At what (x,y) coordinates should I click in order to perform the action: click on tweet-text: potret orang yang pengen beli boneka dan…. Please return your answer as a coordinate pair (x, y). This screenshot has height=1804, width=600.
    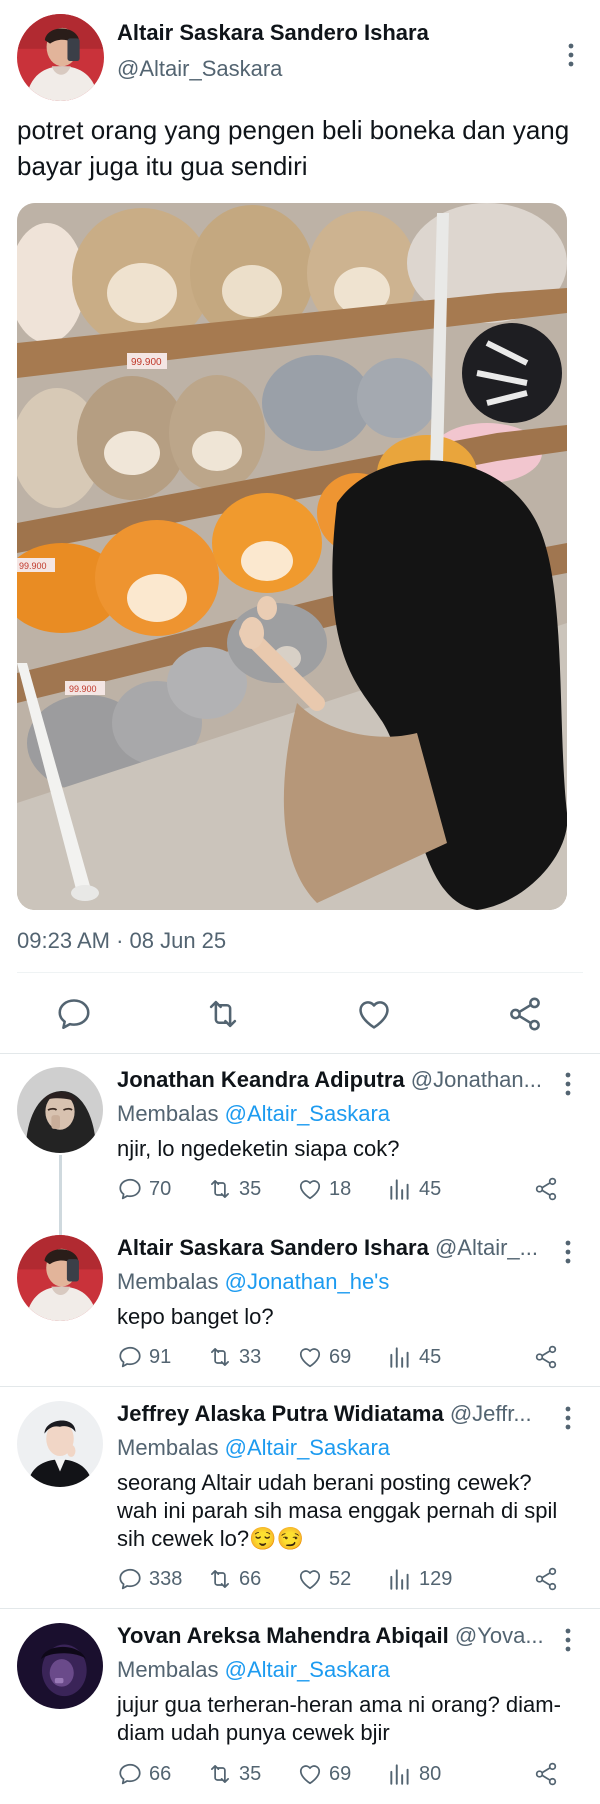
    Looking at the image, I should click on (293, 148).